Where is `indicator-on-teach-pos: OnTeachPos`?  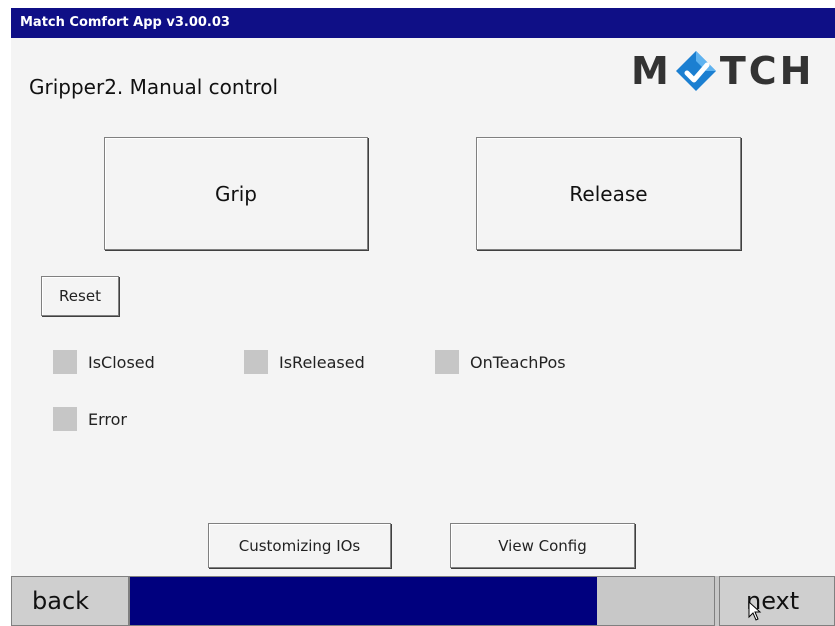
indicator-on-teach-pos: OnTeachPos is located at coordinates (500, 362).